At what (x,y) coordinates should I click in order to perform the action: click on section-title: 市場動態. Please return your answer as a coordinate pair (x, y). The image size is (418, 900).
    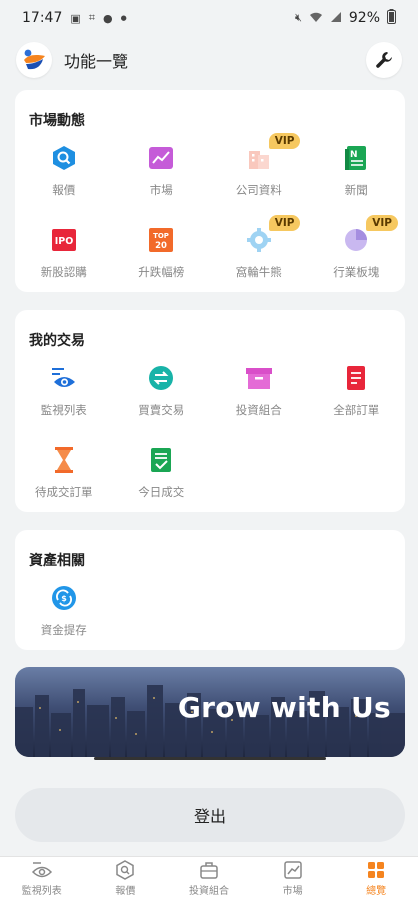
    Looking at the image, I should click on (57, 121).